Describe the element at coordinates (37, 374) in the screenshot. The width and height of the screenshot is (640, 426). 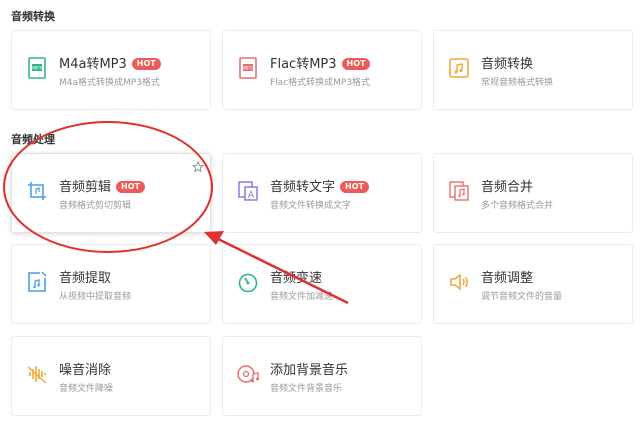
I see `noise-reduction-icon` at that location.